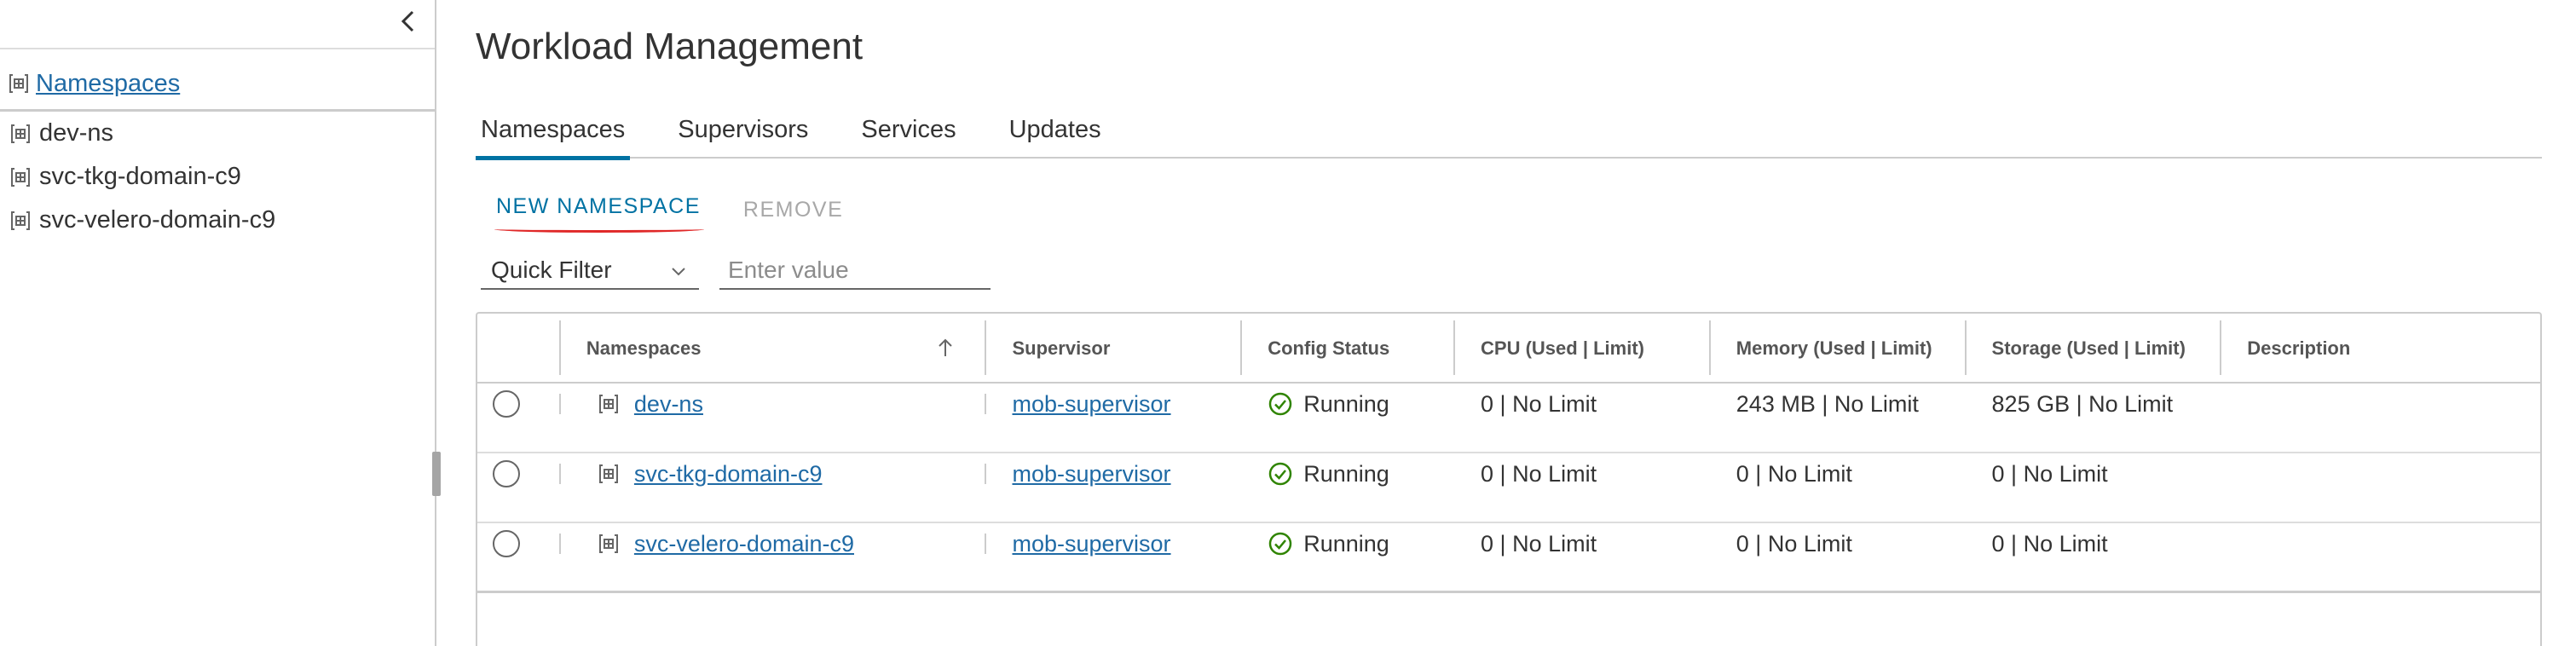 The width and height of the screenshot is (2576, 646). What do you see at coordinates (553, 134) in the screenshot?
I see `tab-namespaces: Namespaces` at bounding box center [553, 134].